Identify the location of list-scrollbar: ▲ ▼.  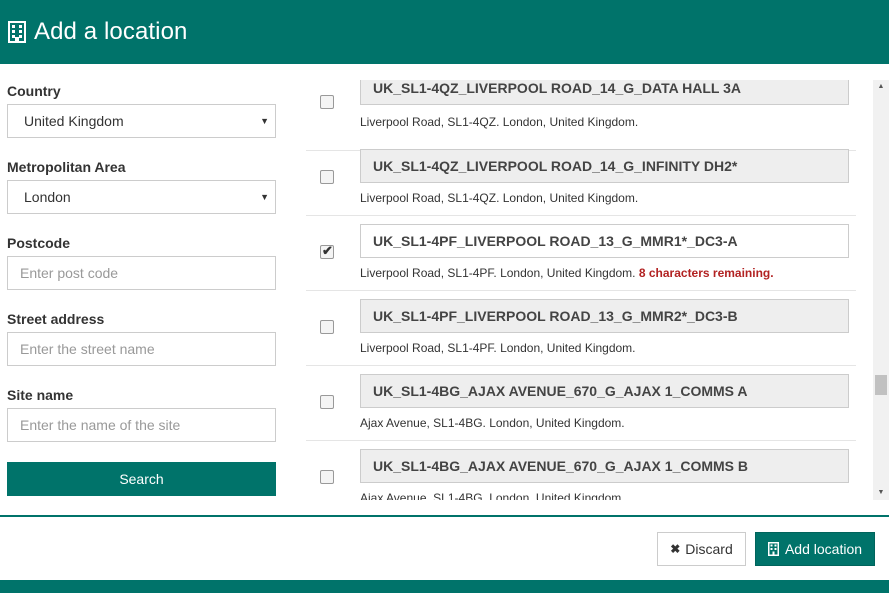
(881, 290).